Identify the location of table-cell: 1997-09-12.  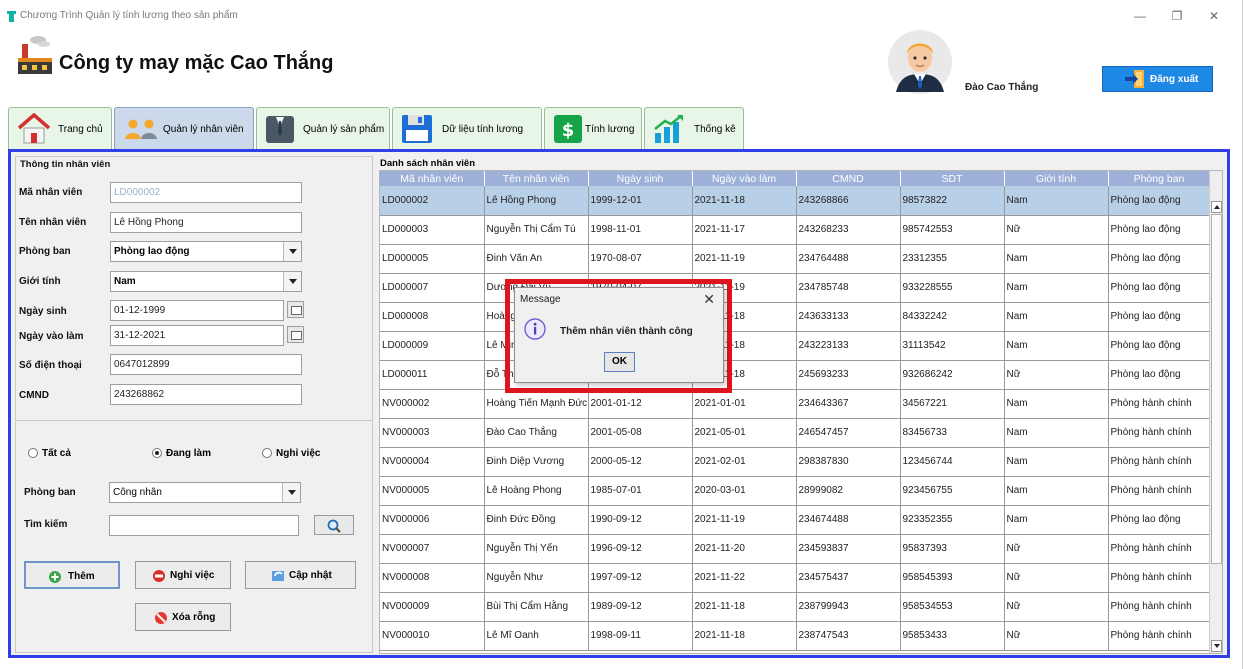
(640, 578).